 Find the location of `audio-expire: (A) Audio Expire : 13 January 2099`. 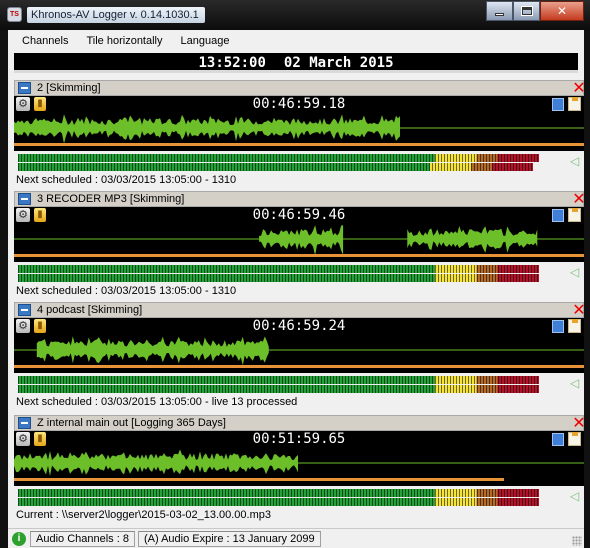

audio-expire: (A) Audio Expire : 13 January 2099 is located at coordinates (229, 538).